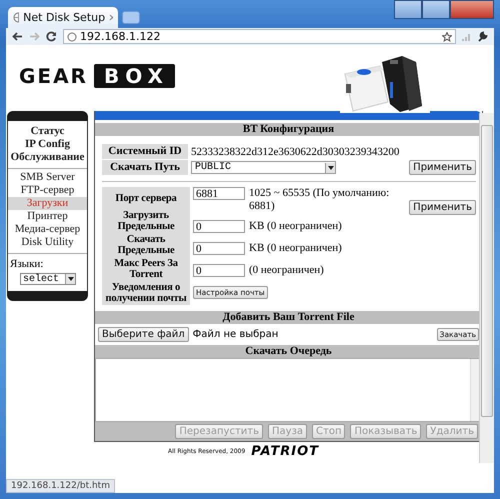  What do you see at coordinates (134, 76) in the screenshot?
I see `logo-text: BOX` at bounding box center [134, 76].